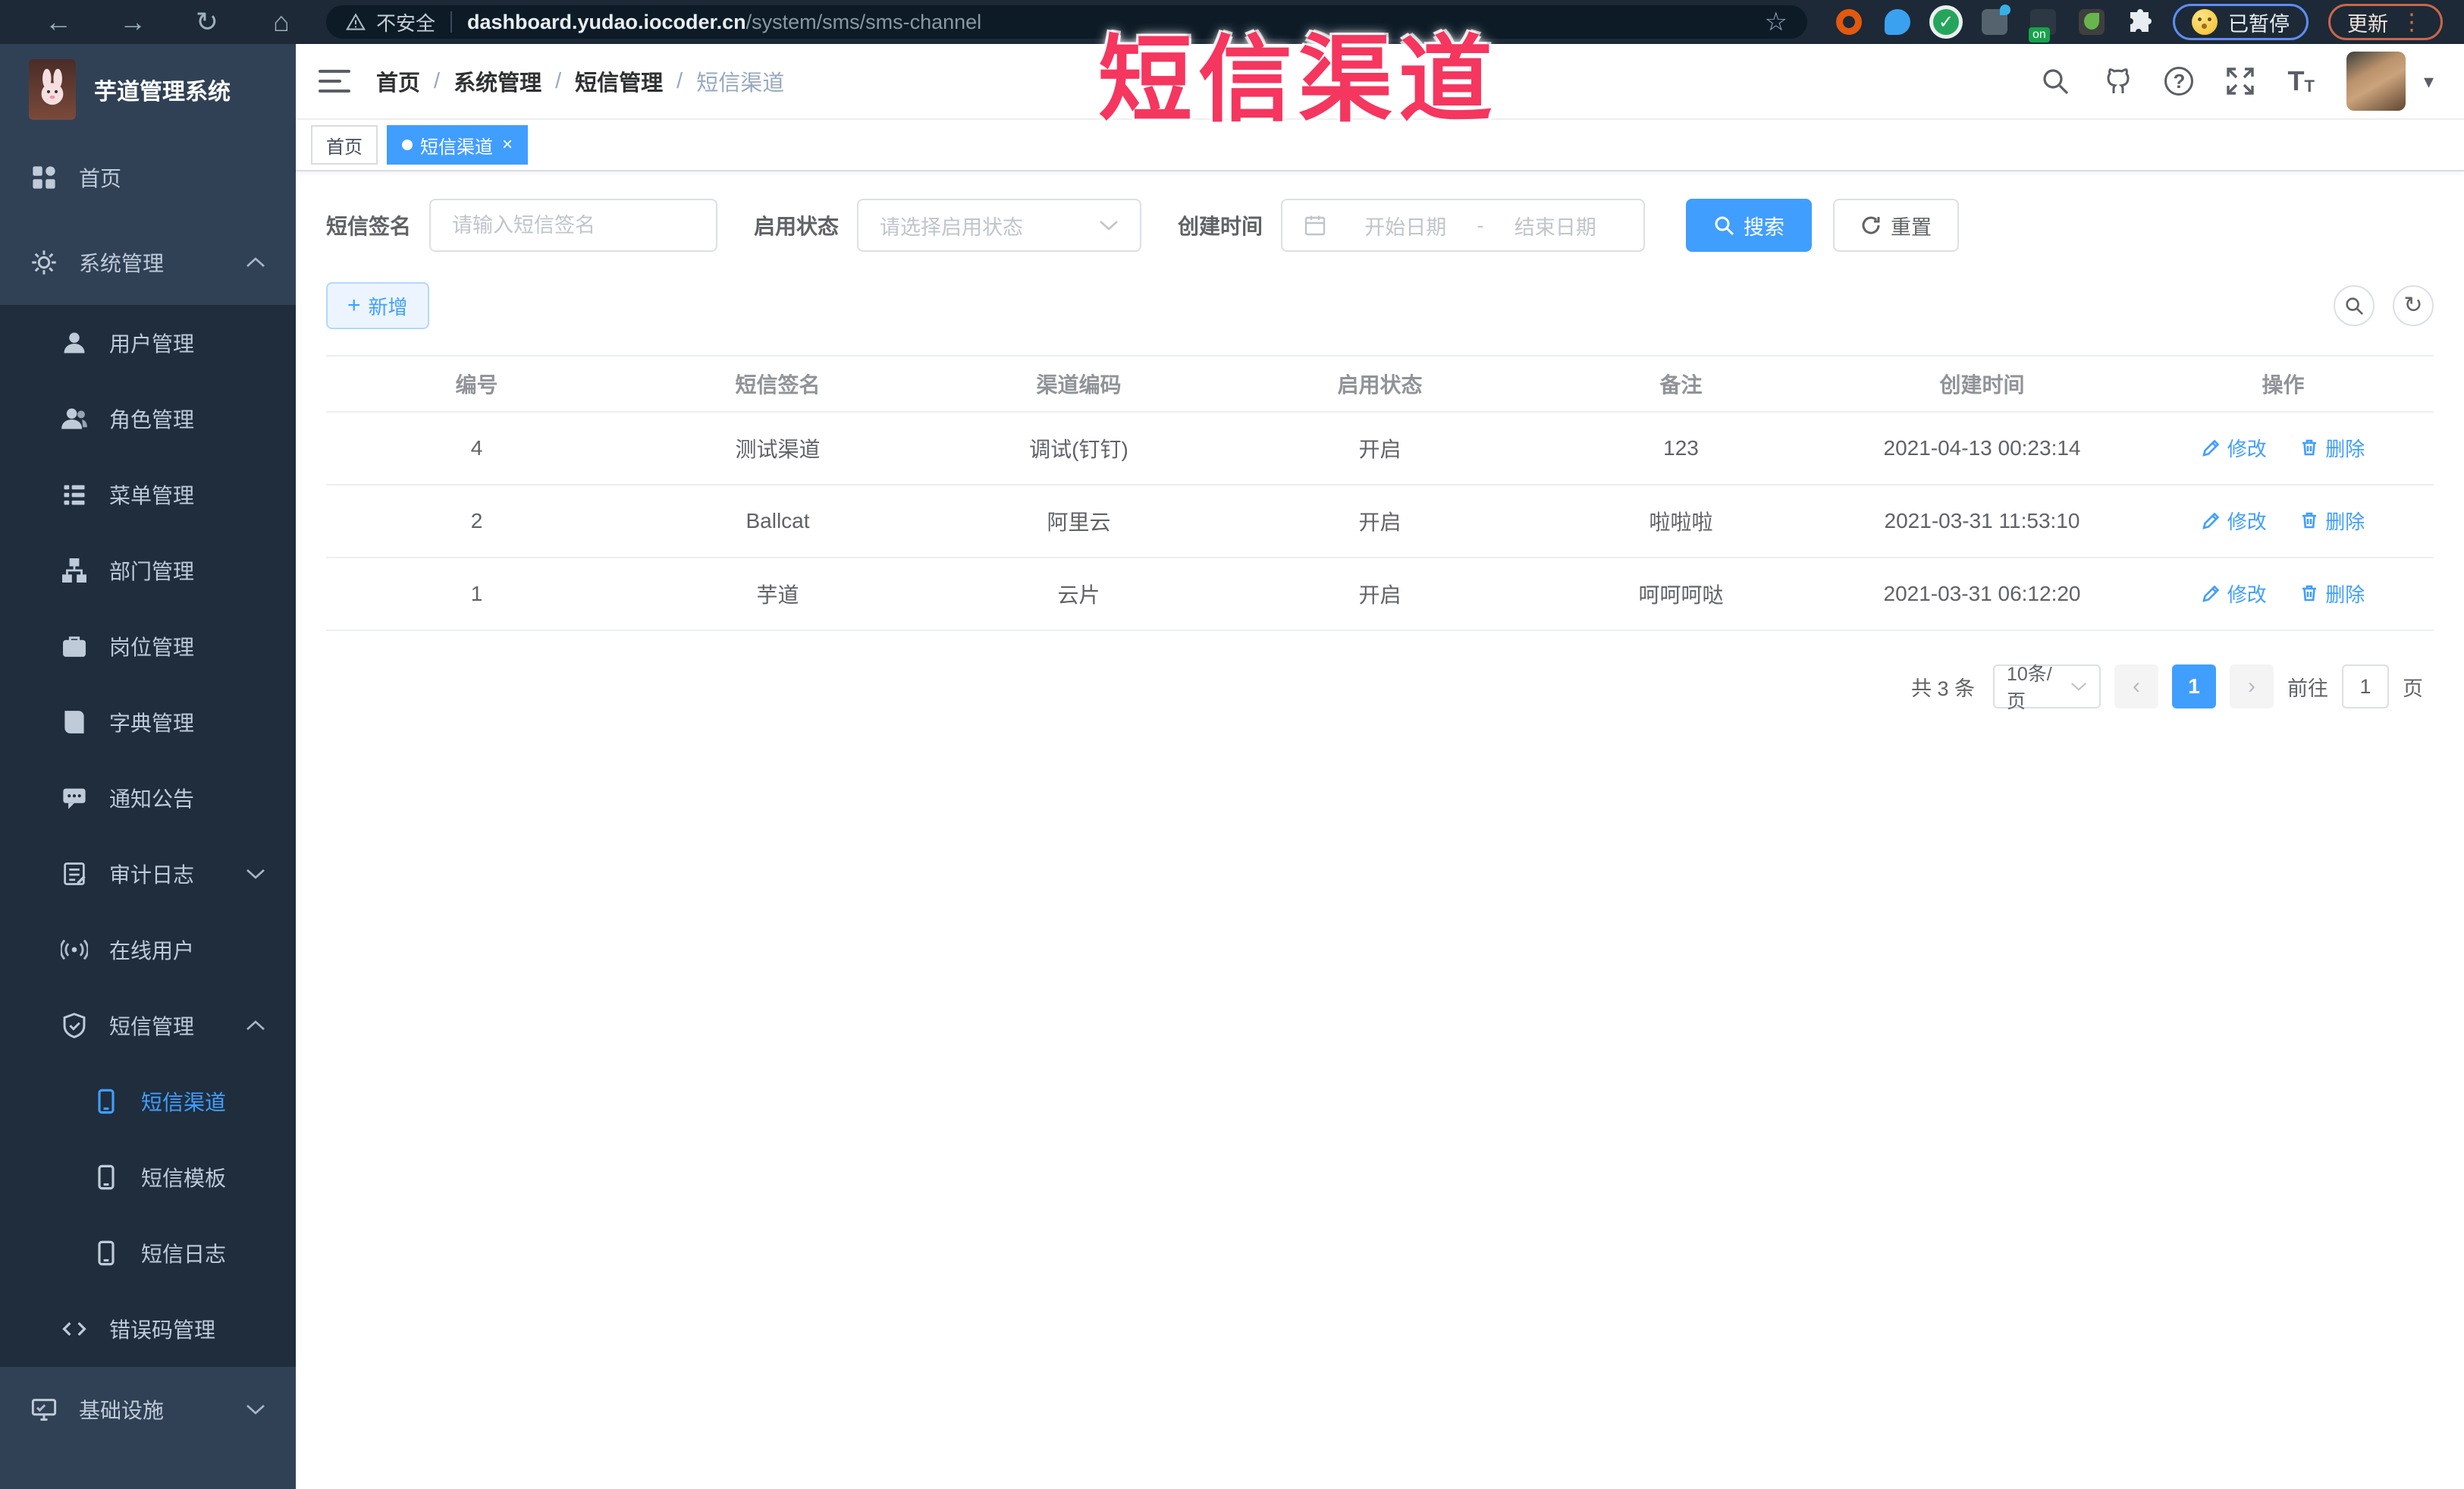  I want to click on trash-icon, so click(2309, 593).